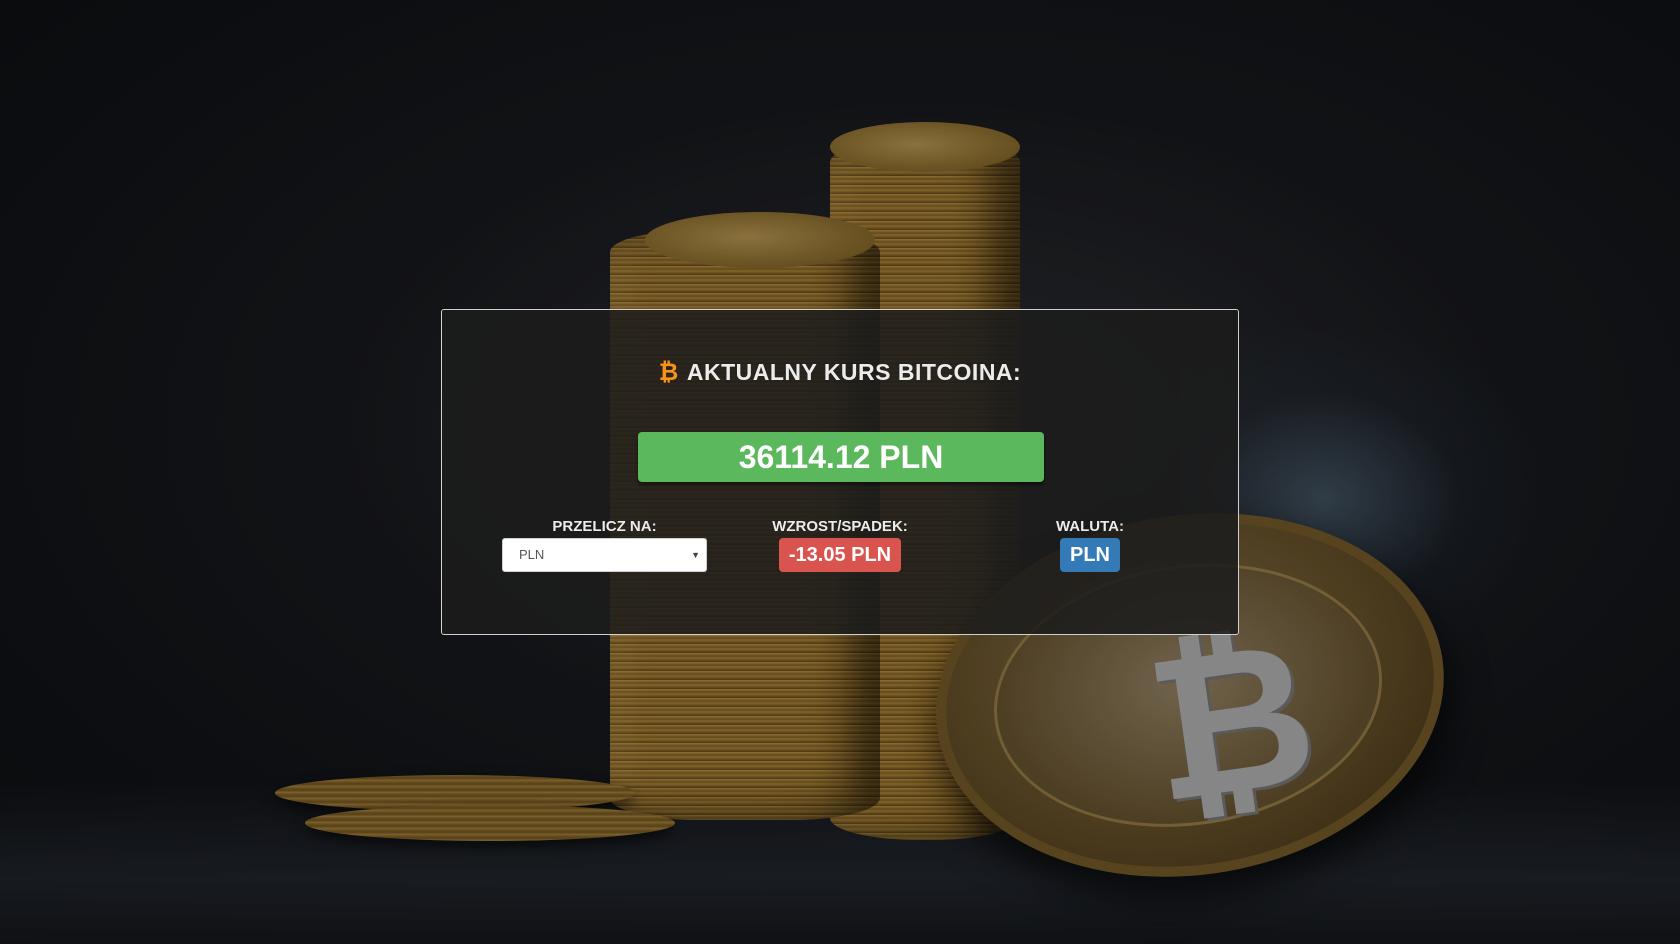  Describe the element at coordinates (668, 372) in the screenshot. I see `bitcoin-icon: ₿` at that location.